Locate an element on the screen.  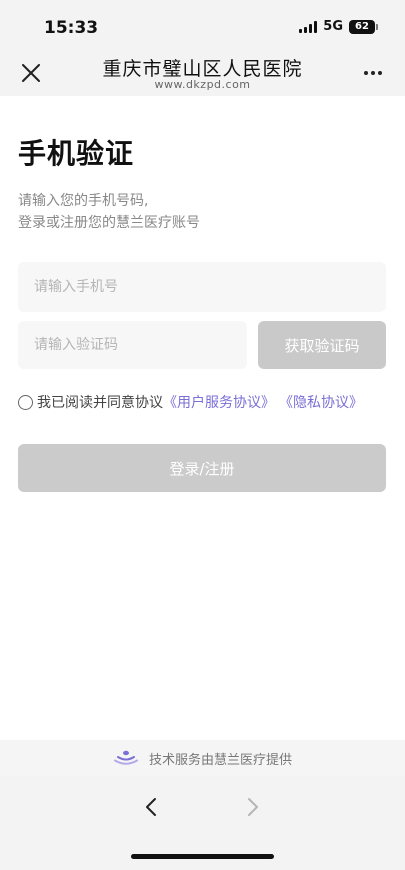
browser-toolbar is located at coordinates (202, 823).